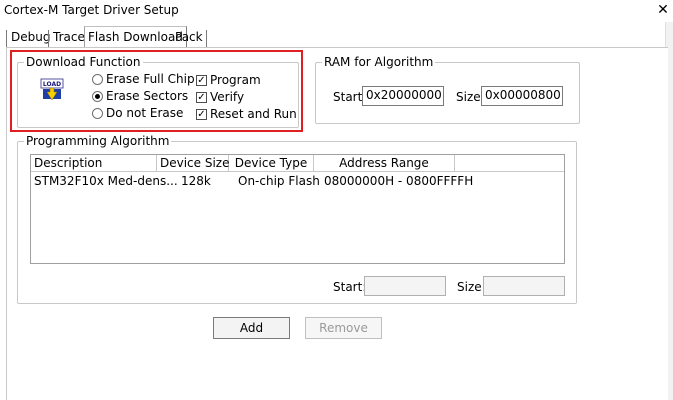 This screenshot has width=673, height=400. Describe the element at coordinates (279, 181) in the screenshot. I see `algorithm-row-device-type: On-chip Flash` at that location.